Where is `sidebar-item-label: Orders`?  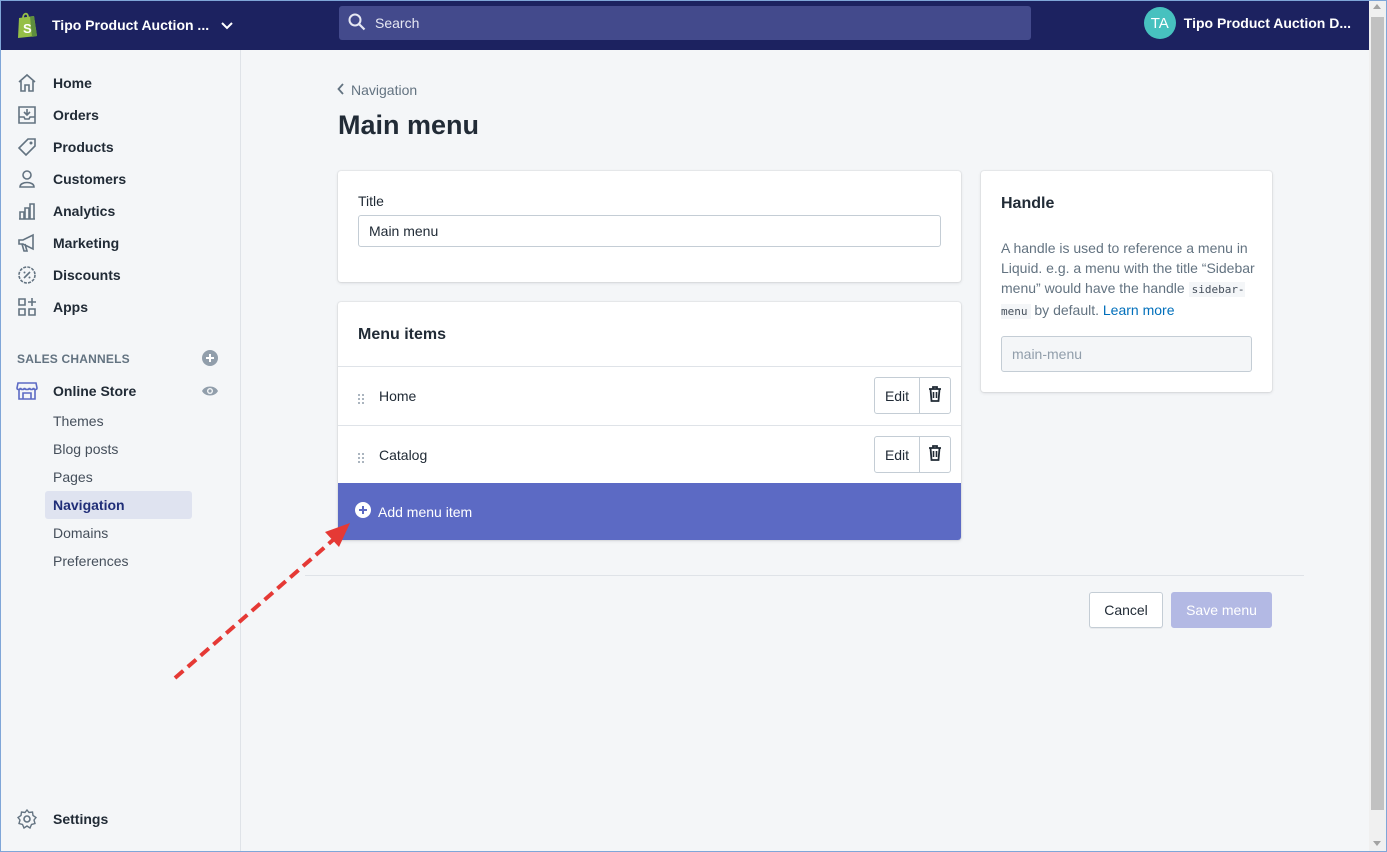 sidebar-item-label: Orders is located at coordinates (76, 115).